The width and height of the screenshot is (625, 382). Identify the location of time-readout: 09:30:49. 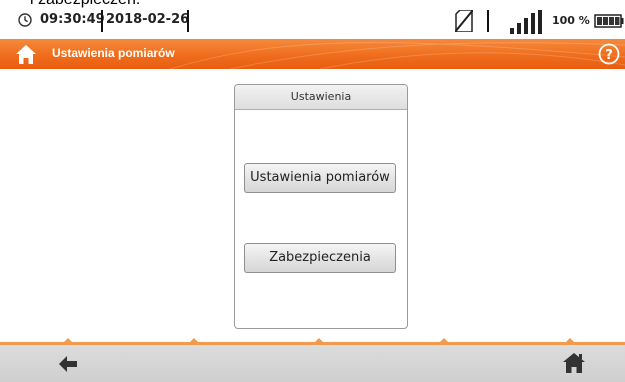
(72, 19).